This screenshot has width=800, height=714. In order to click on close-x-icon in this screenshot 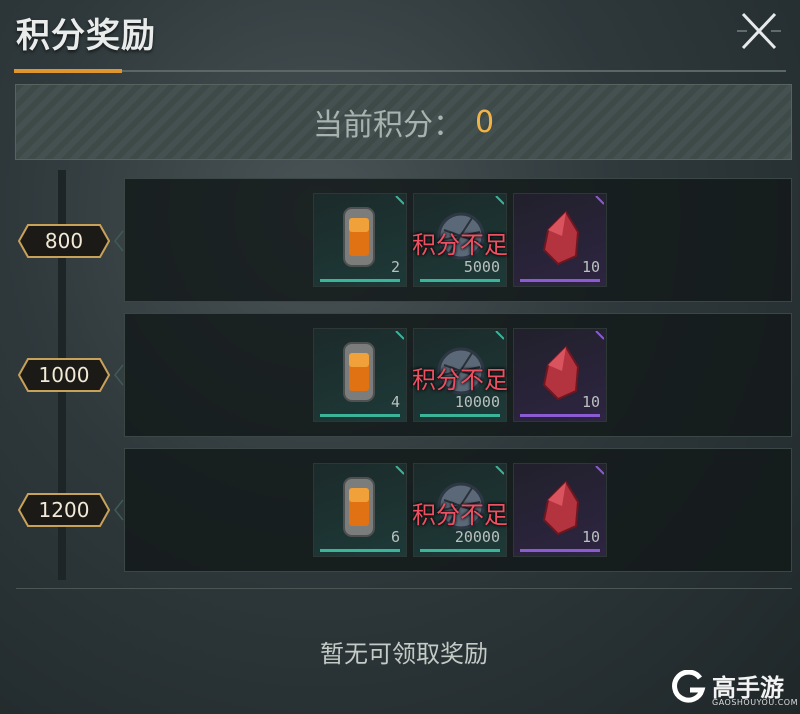, I will do `click(759, 31)`.